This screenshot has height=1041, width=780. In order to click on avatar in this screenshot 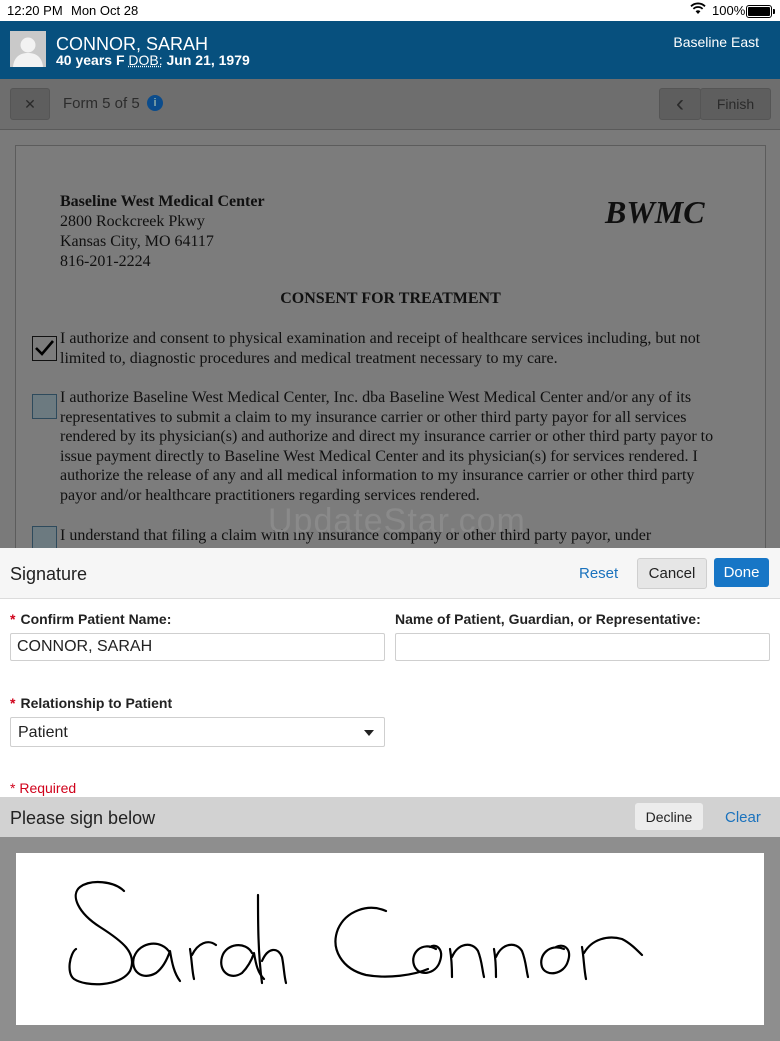, I will do `click(28, 49)`.